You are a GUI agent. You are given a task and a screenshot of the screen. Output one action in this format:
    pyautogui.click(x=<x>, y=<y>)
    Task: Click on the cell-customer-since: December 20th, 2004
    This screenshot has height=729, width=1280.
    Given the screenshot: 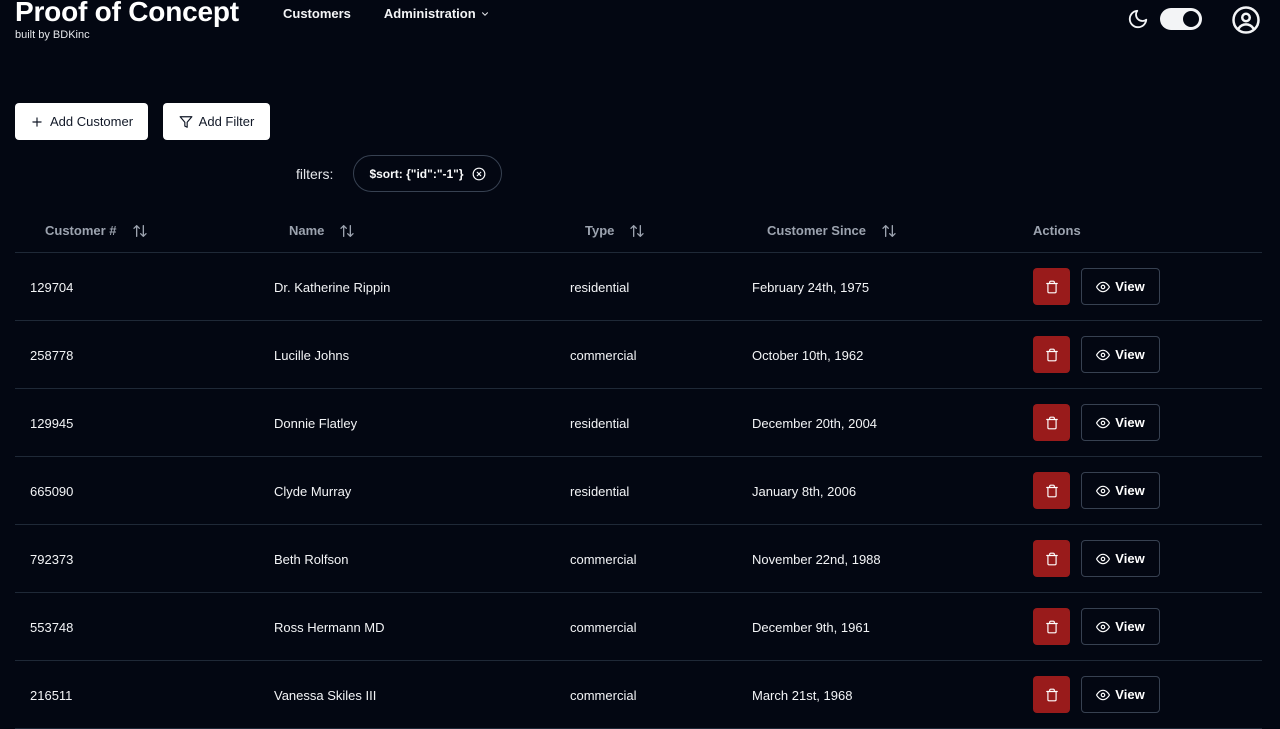 What is the action you would take?
    pyautogui.click(x=815, y=423)
    